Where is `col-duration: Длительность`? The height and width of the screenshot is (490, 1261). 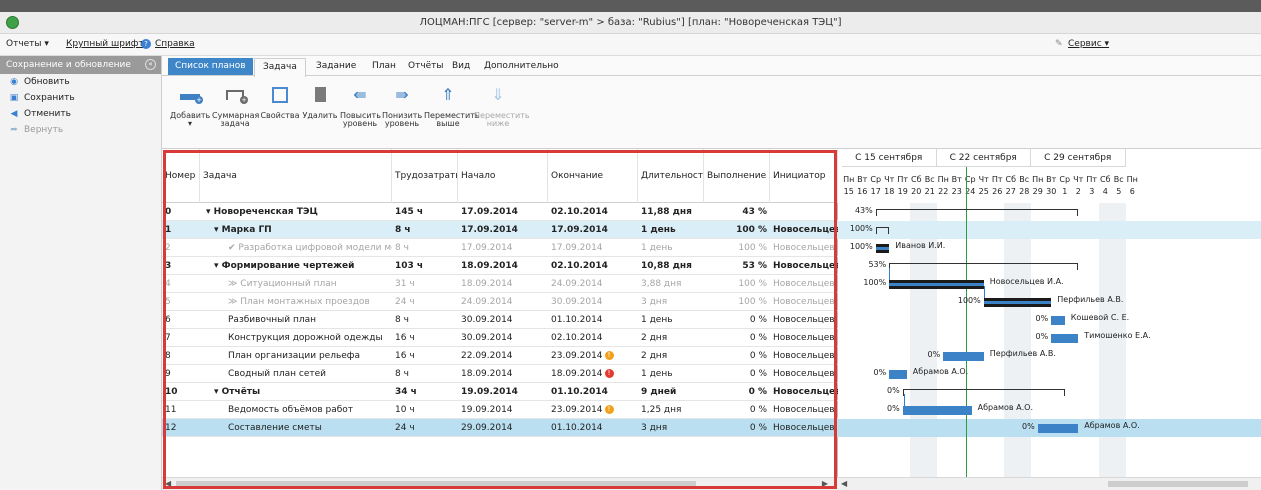
col-duration: Длительность is located at coordinates (671, 176).